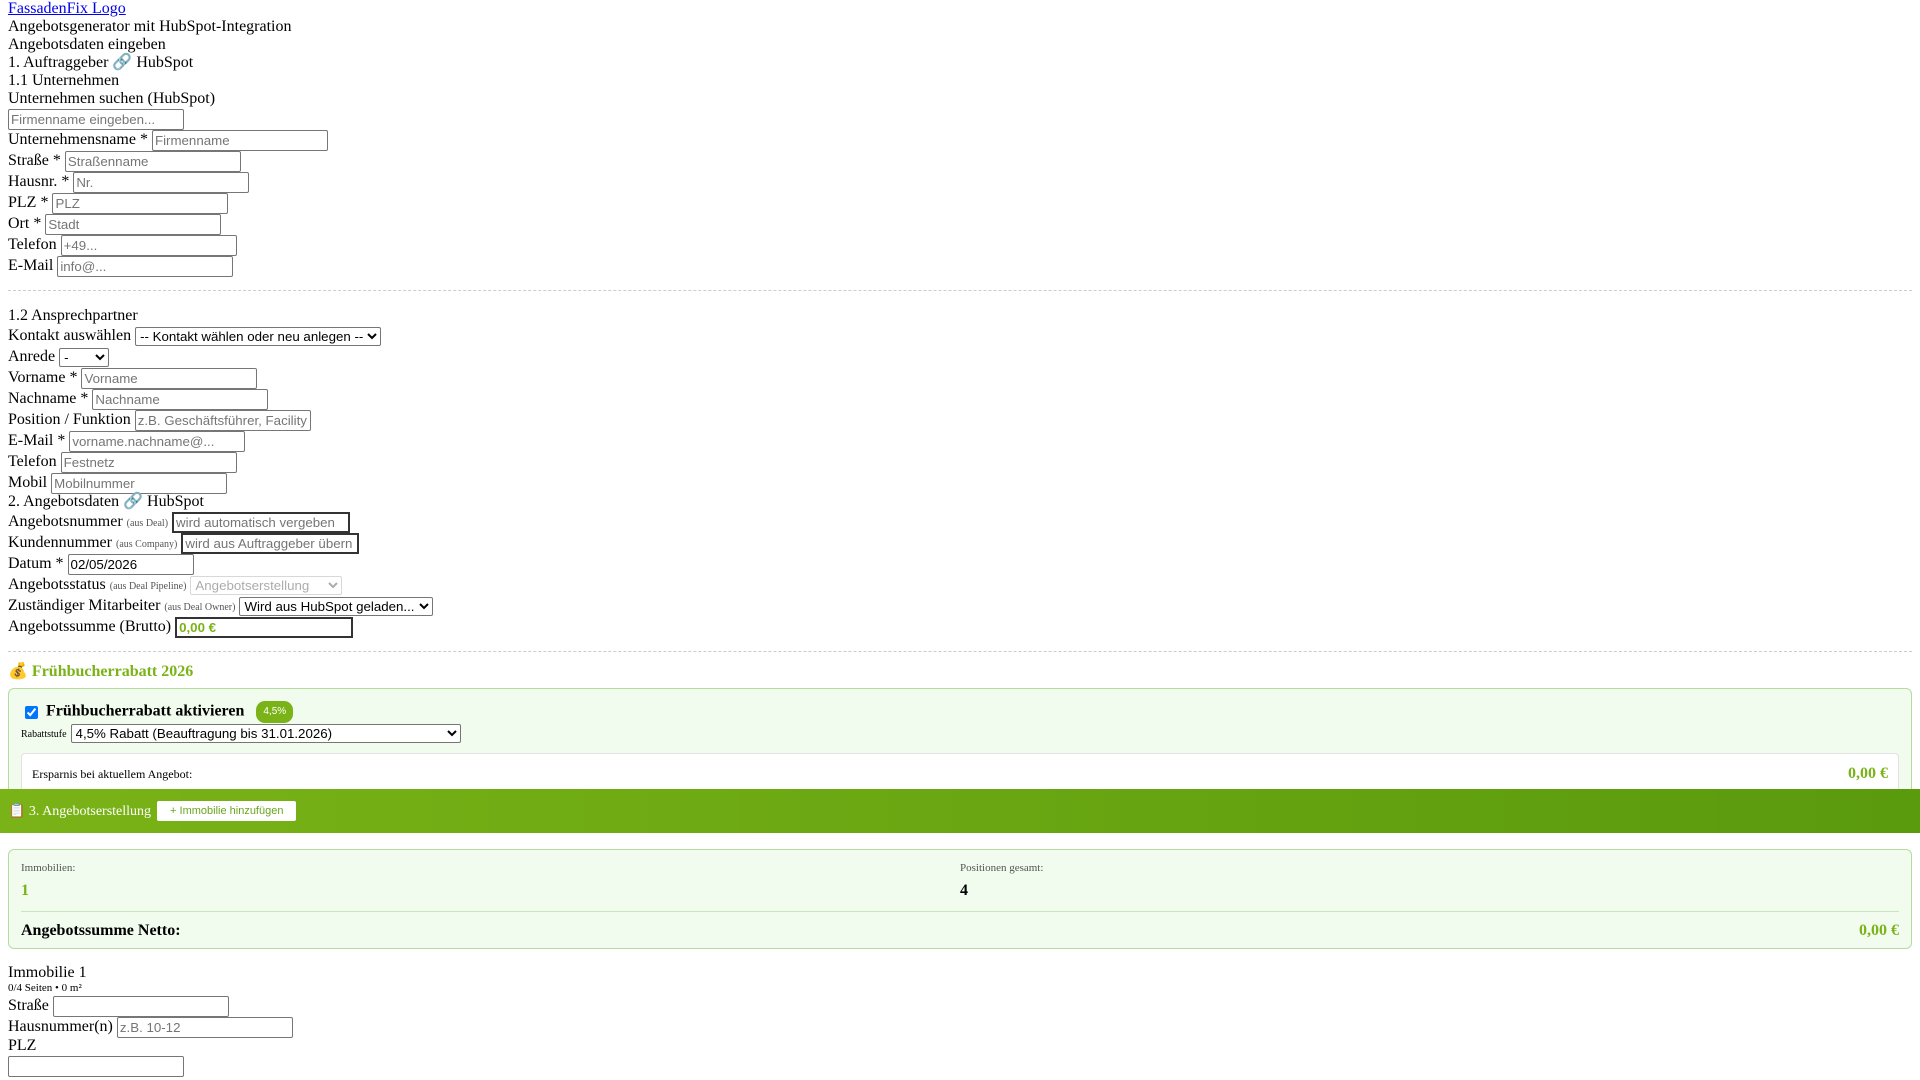 This screenshot has width=1920, height=1080. Describe the element at coordinates (78, 139) in the screenshot. I see `company-name-label: Unternehmensname *` at that location.